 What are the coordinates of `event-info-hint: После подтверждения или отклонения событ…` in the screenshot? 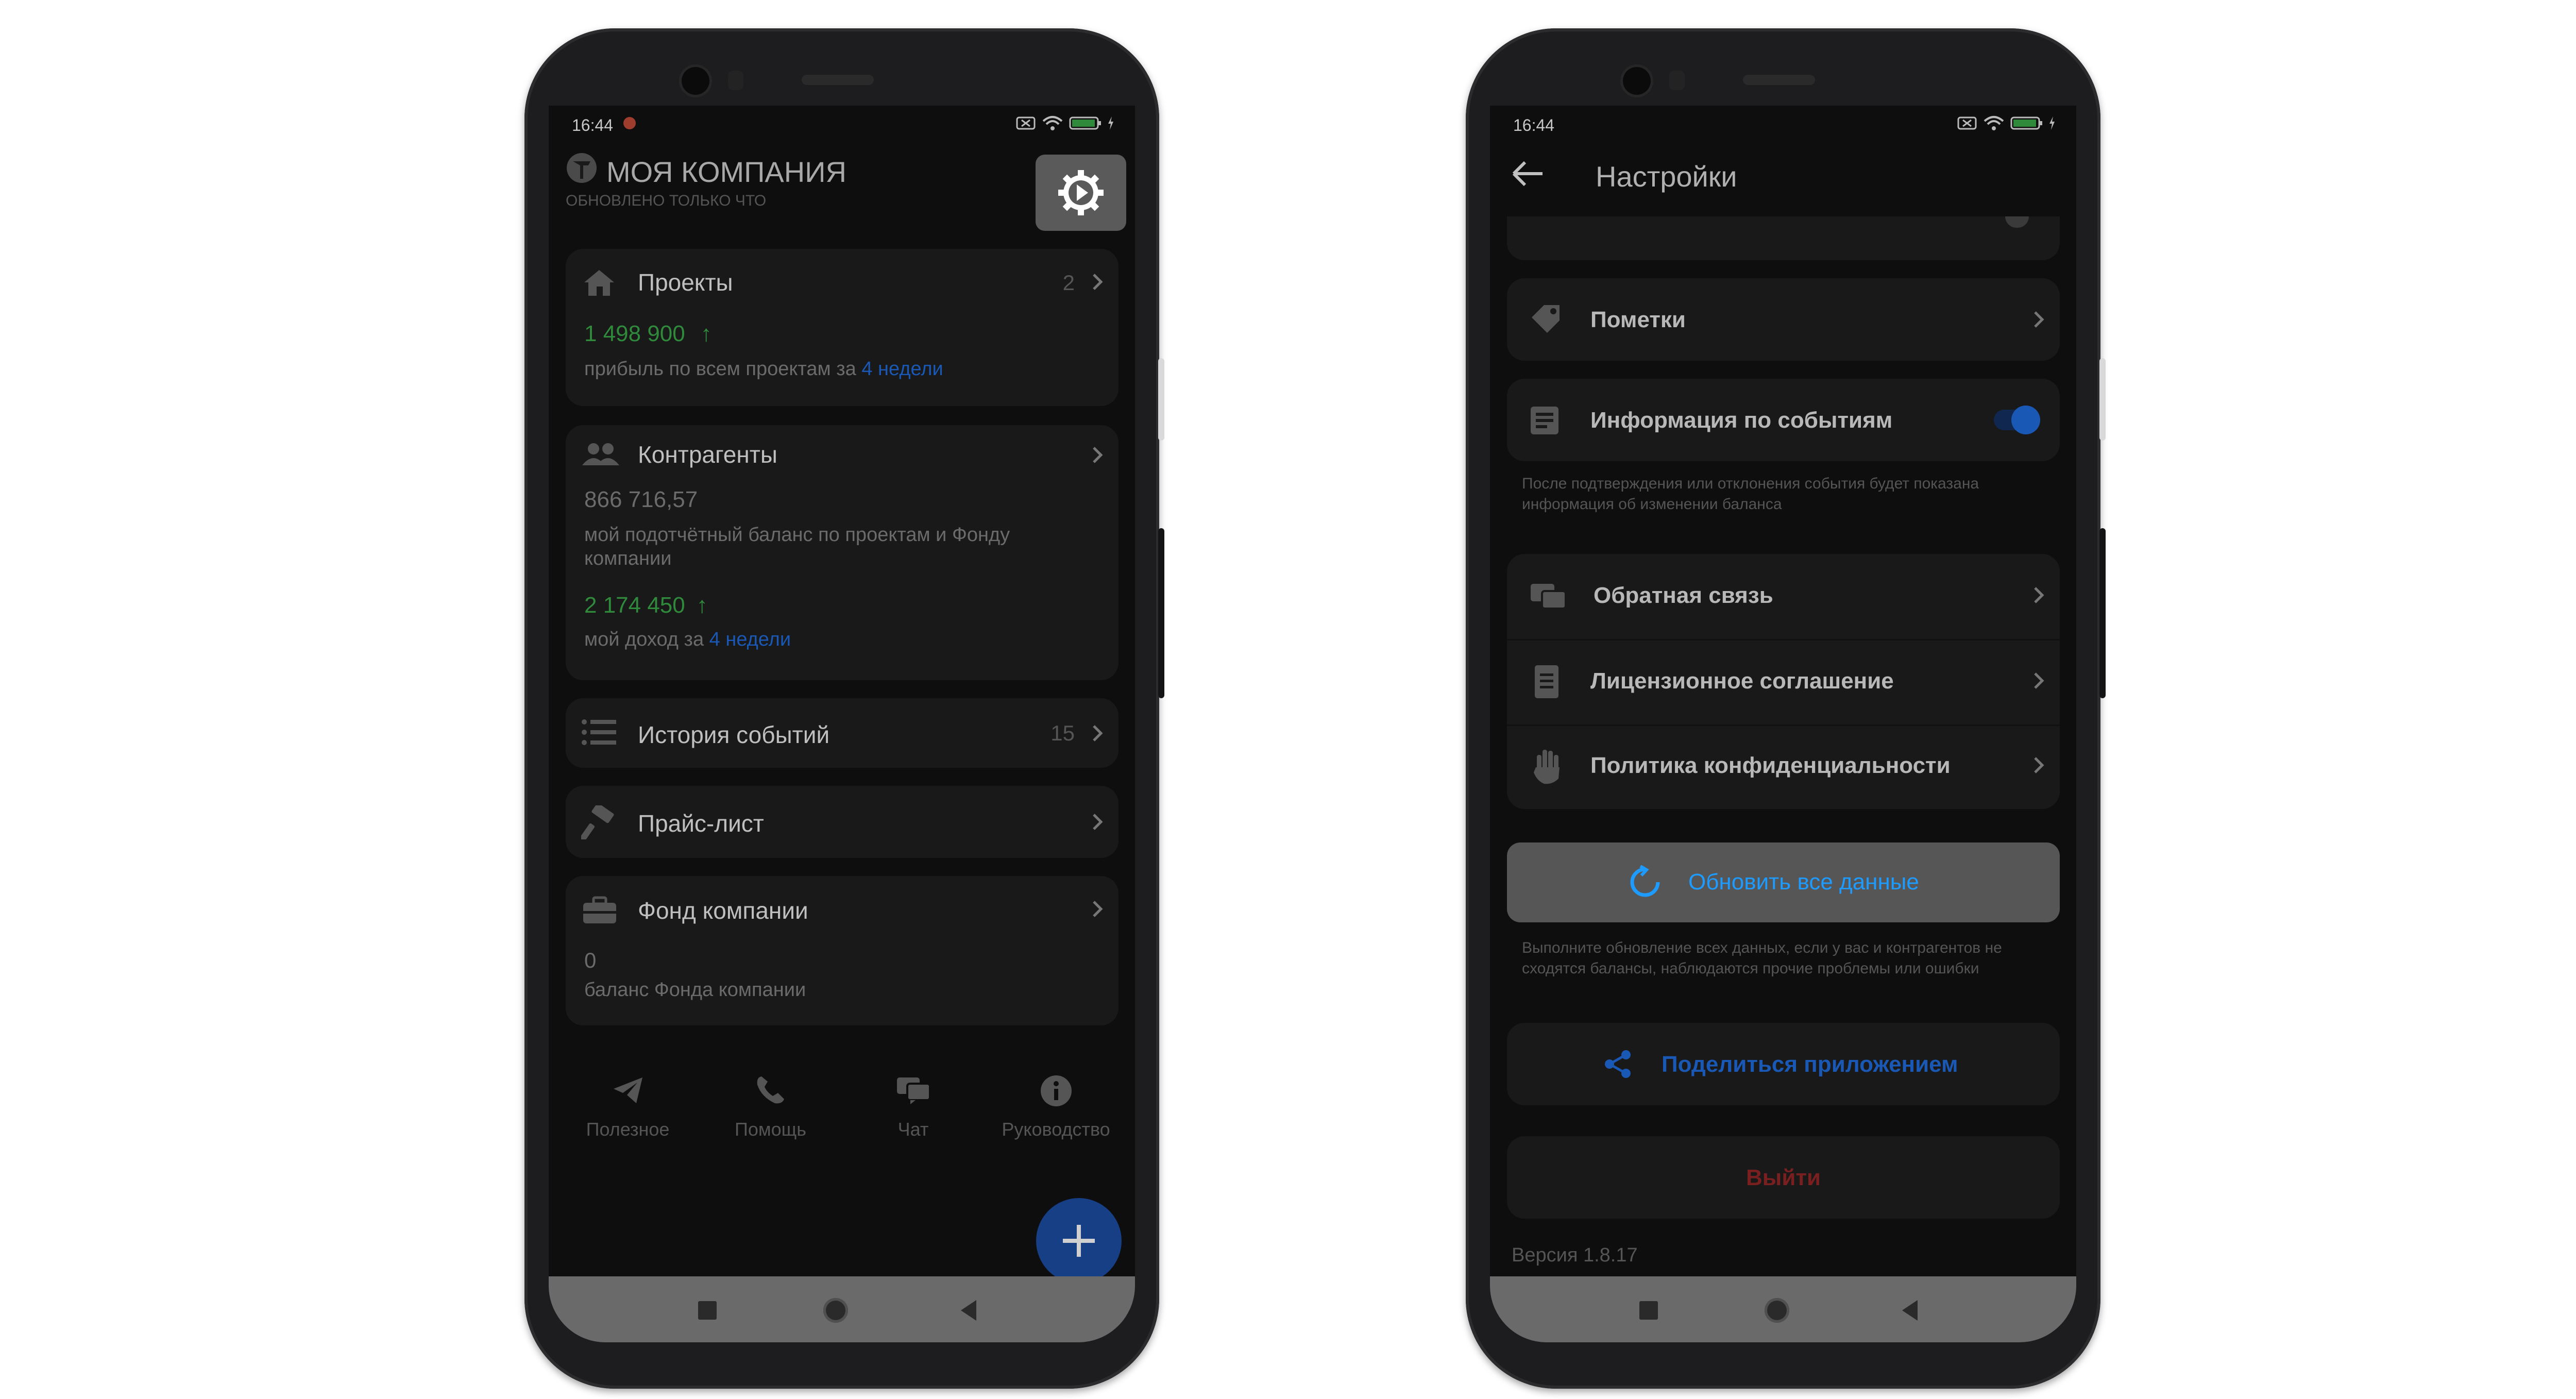 It's located at (1750, 494).